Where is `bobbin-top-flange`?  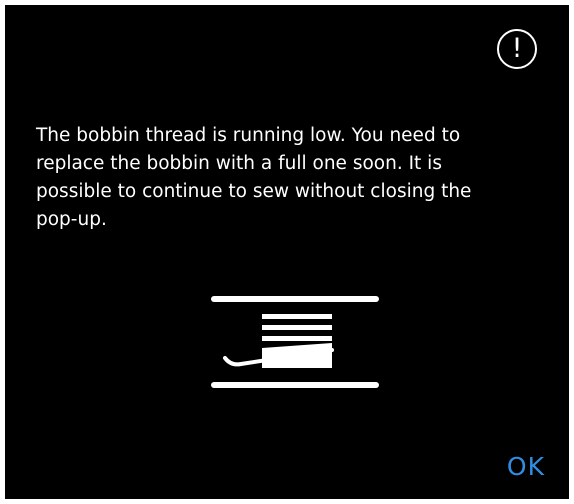 bobbin-top-flange is located at coordinates (295, 299).